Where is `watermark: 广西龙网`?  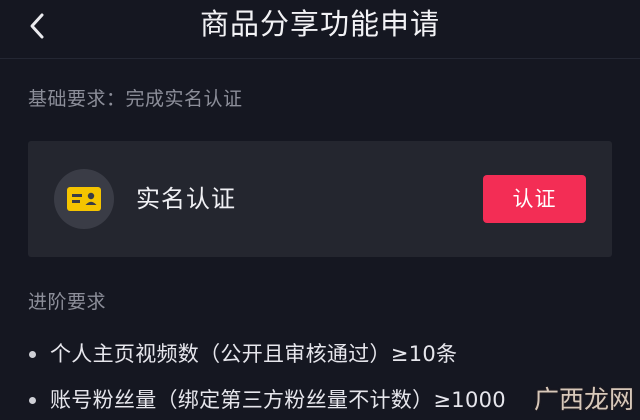
watermark: 广西龙网 is located at coordinates (584, 398).